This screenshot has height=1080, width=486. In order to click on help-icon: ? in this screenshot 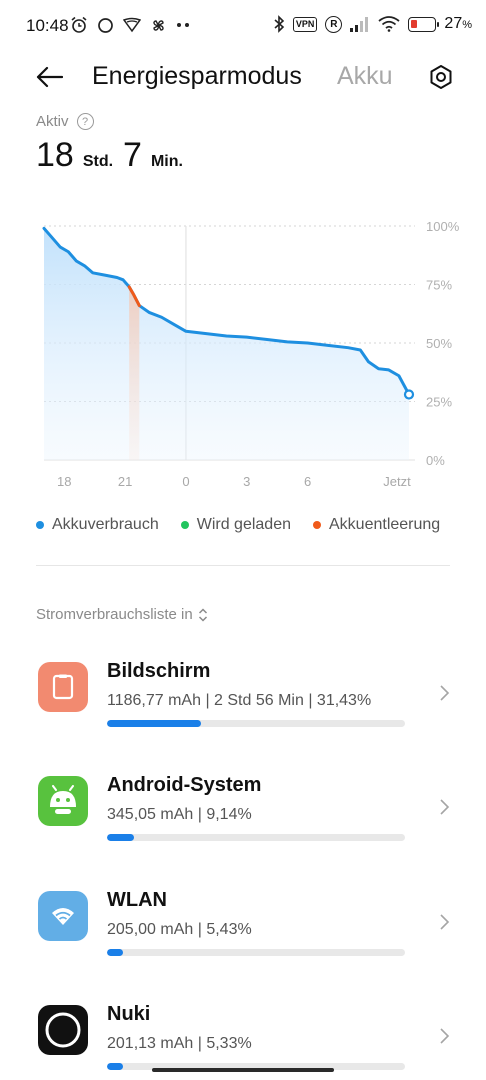, I will do `click(85, 121)`.